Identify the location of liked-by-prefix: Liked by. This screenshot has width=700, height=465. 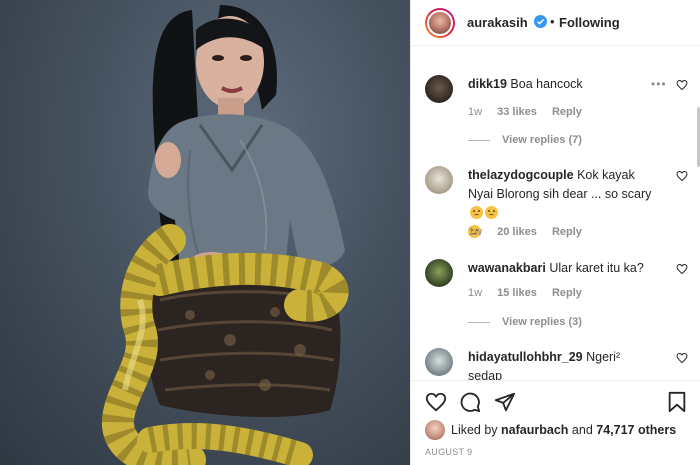
(474, 430).